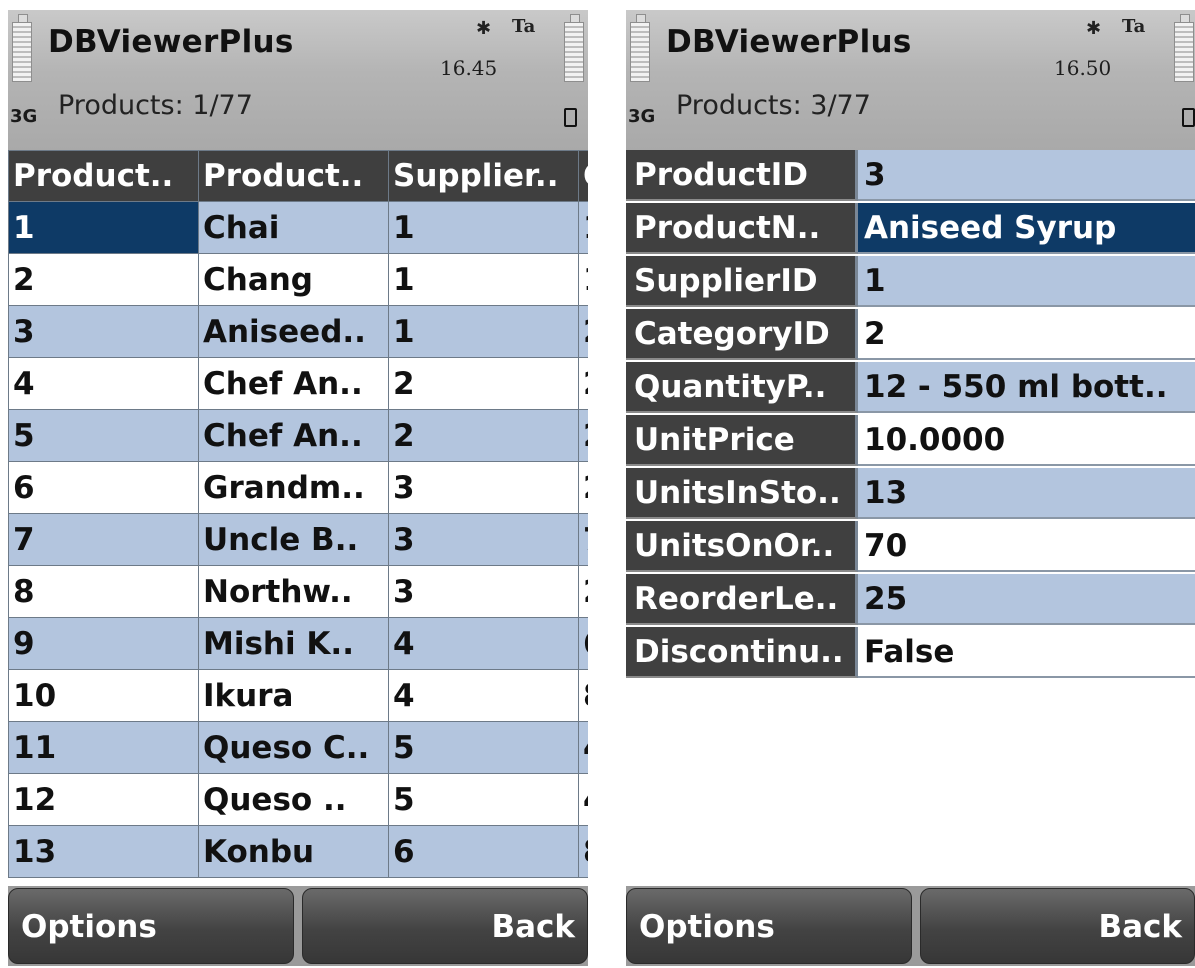 This screenshot has width=1195, height=968. Describe the element at coordinates (1026, 440) in the screenshot. I see `field-value: 10.0000` at that location.